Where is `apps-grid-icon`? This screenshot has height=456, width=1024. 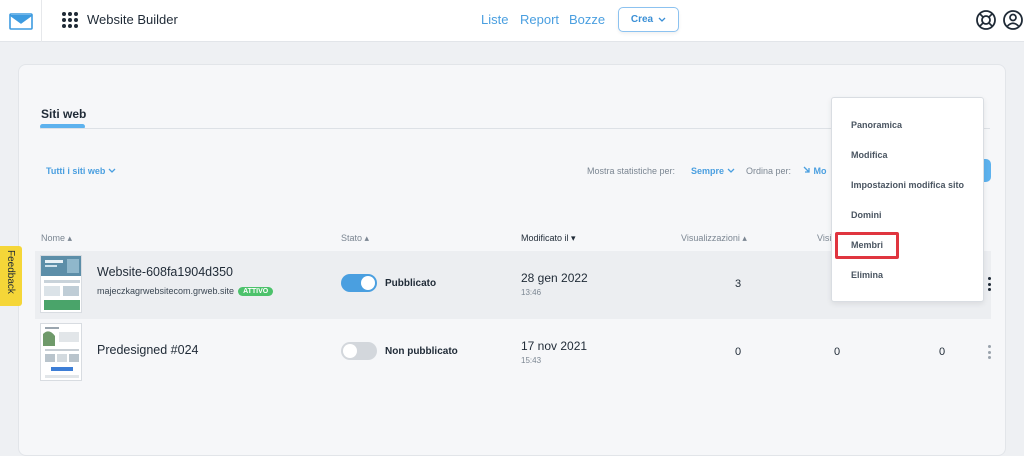
apps-grid-icon is located at coordinates (70, 20).